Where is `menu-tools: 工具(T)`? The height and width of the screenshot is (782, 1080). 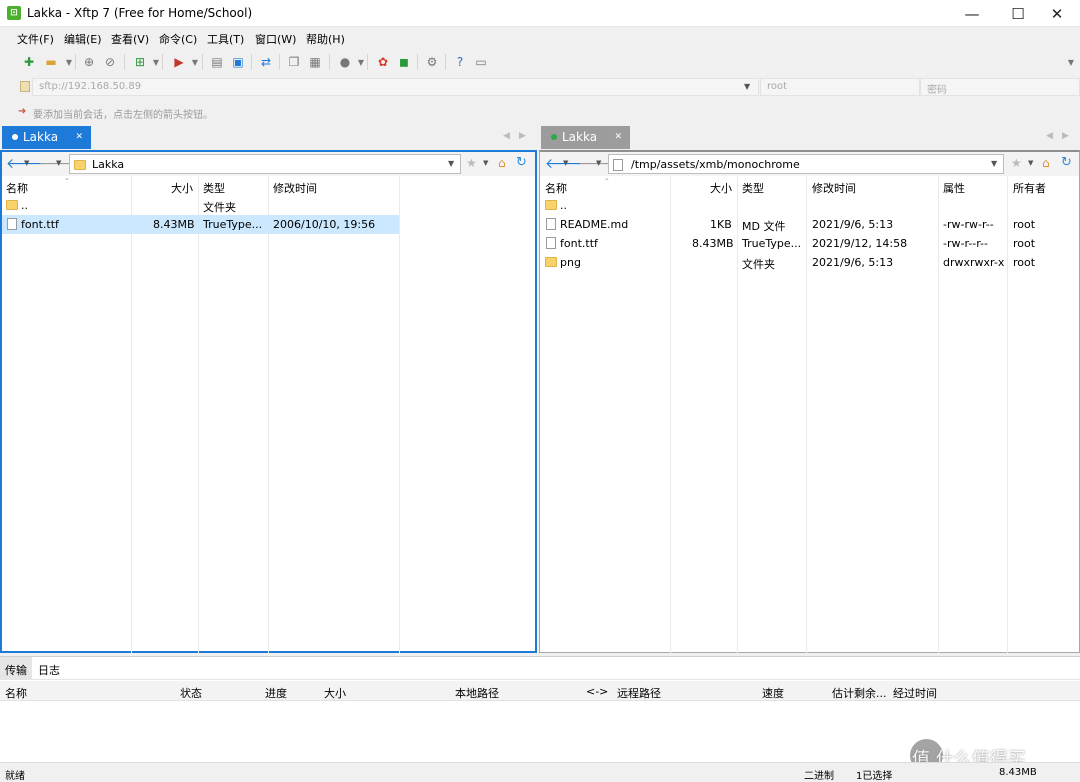
menu-tools: 工具(T) is located at coordinates (225, 39).